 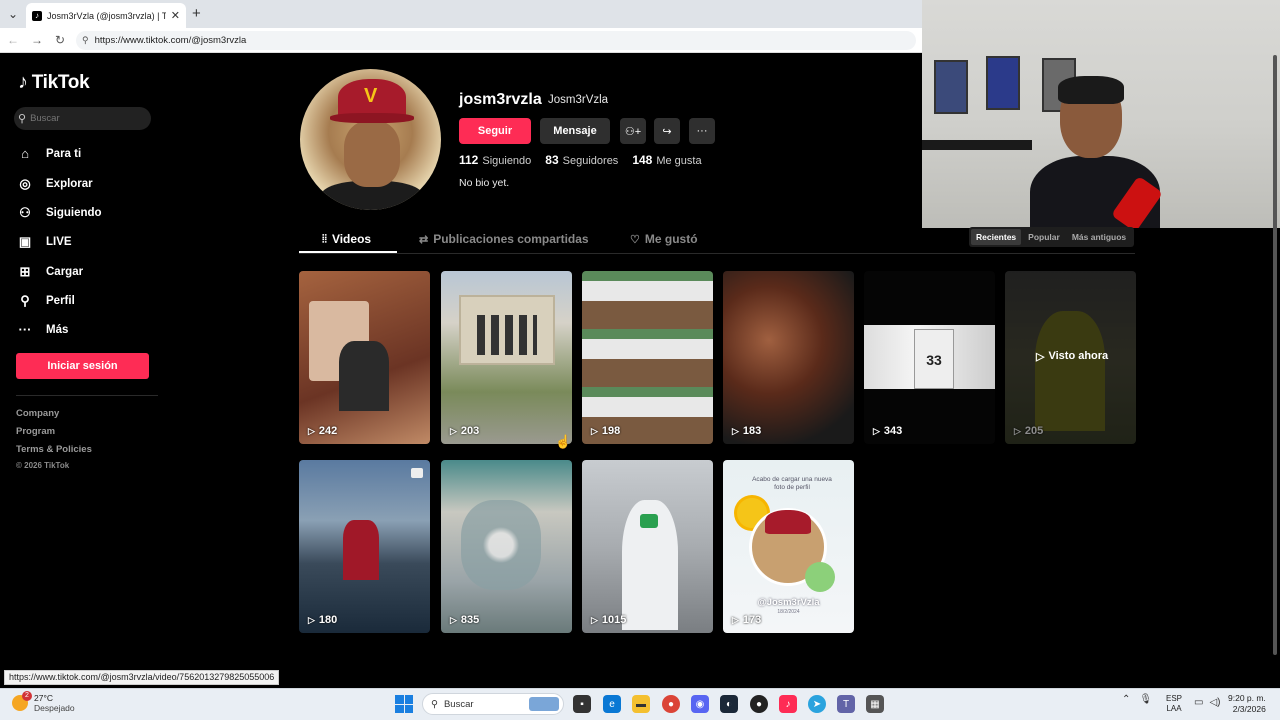 What do you see at coordinates (633, 131) in the screenshot?
I see `add-friend-icon: ⚇+` at bounding box center [633, 131].